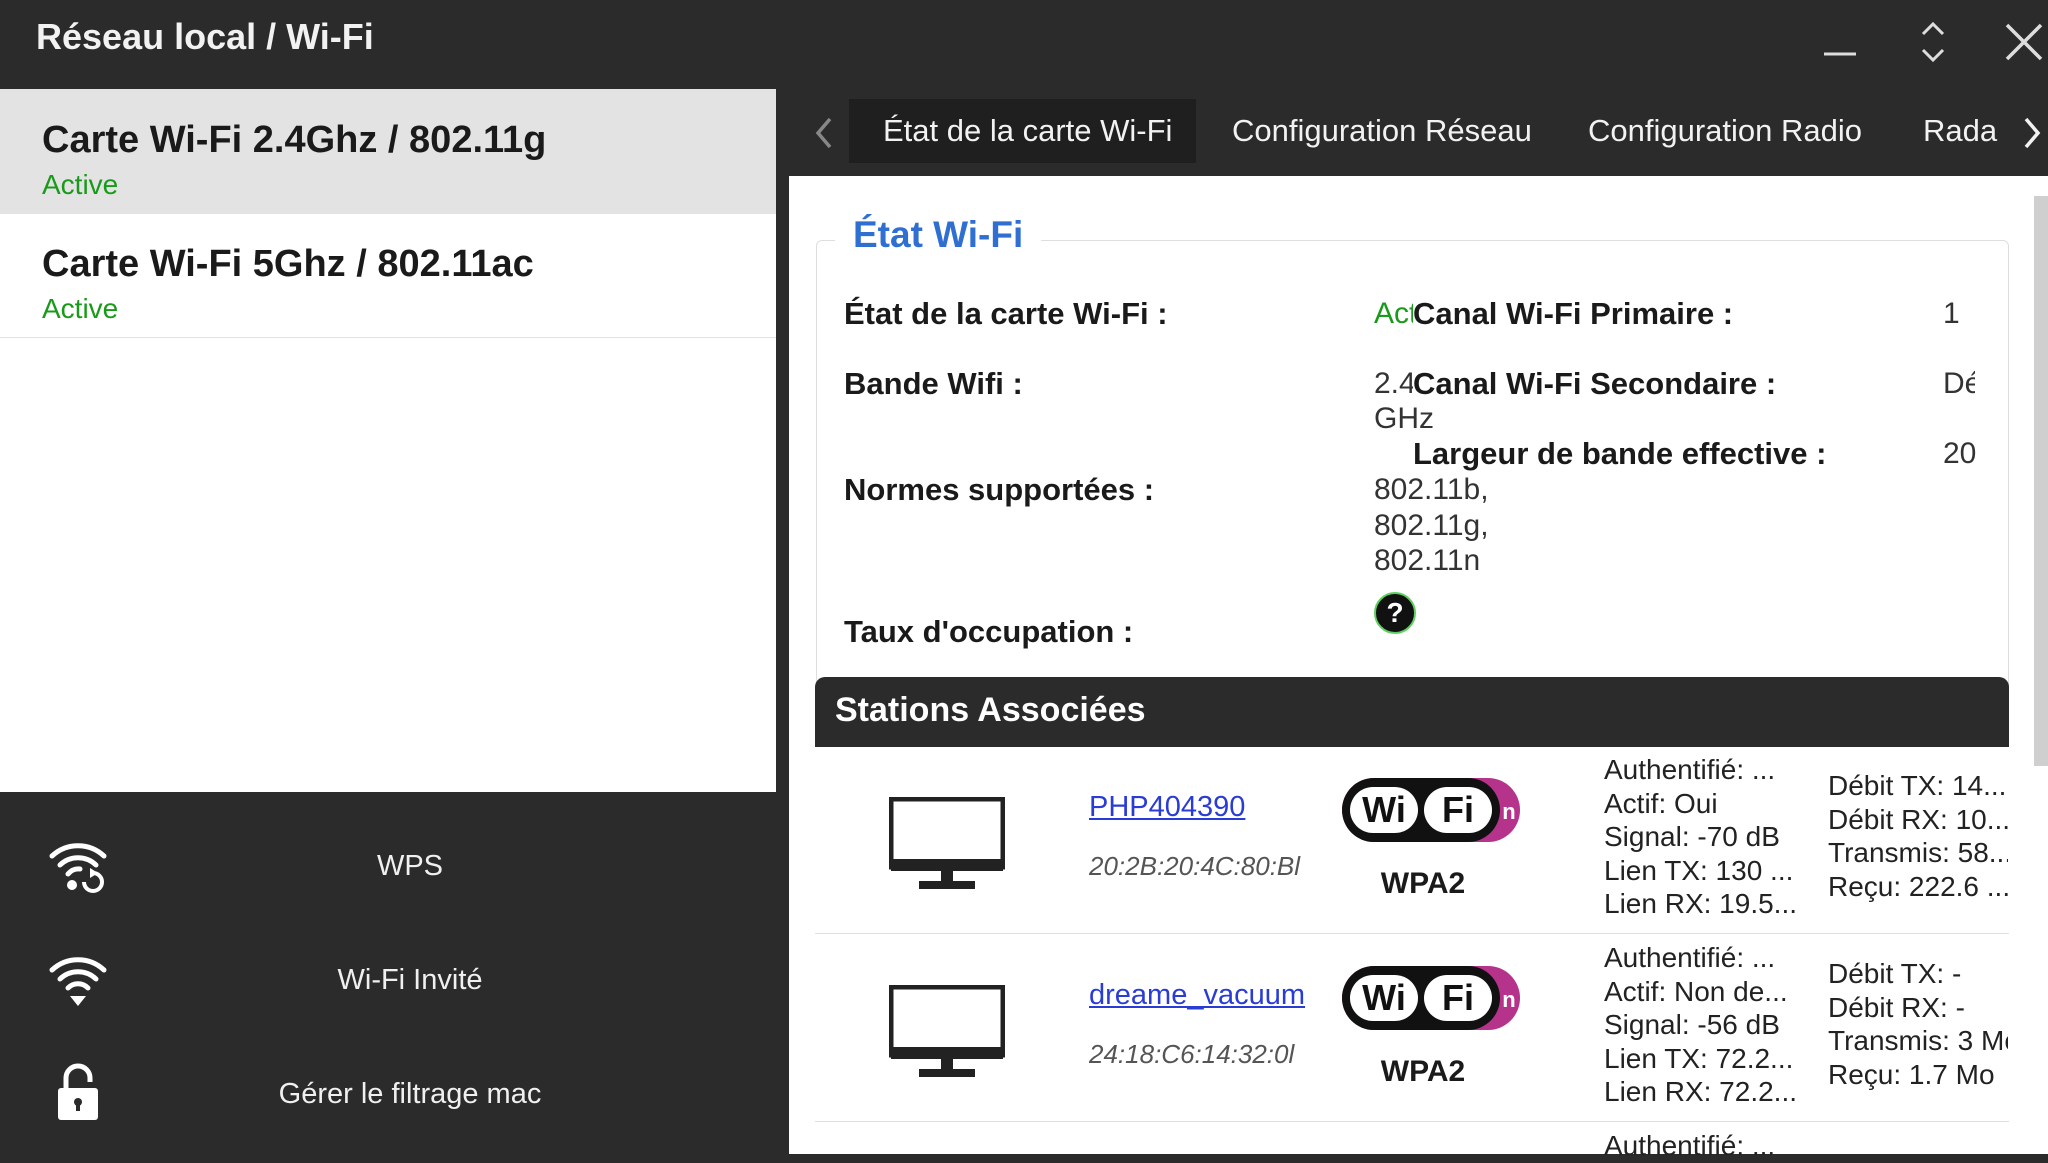 This screenshot has height=1163, width=2048. What do you see at coordinates (1022, 131) in the screenshot?
I see `tab-etat-carte: État de la carte Wi-Fi` at bounding box center [1022, 131].